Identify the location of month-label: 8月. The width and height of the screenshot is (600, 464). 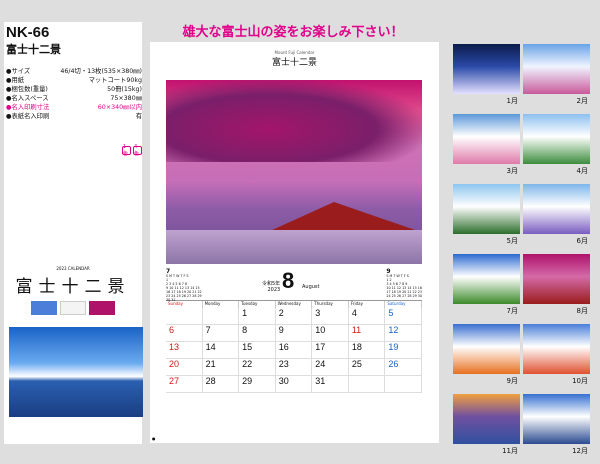
(582, 311).